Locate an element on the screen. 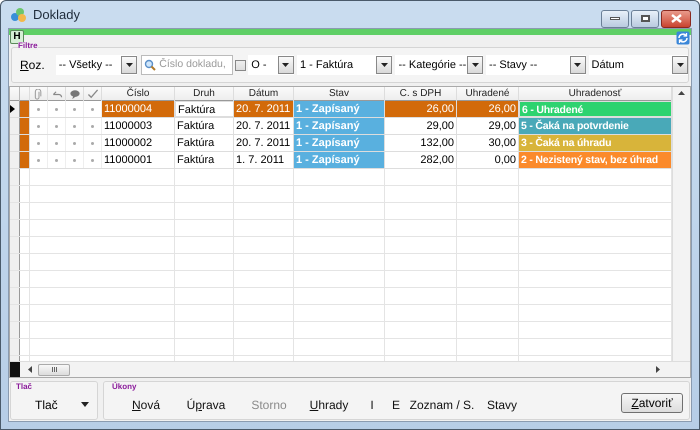 This screenshot has width=700, height=430. table-cell: 11000001 is located at coordinates (138, 160).